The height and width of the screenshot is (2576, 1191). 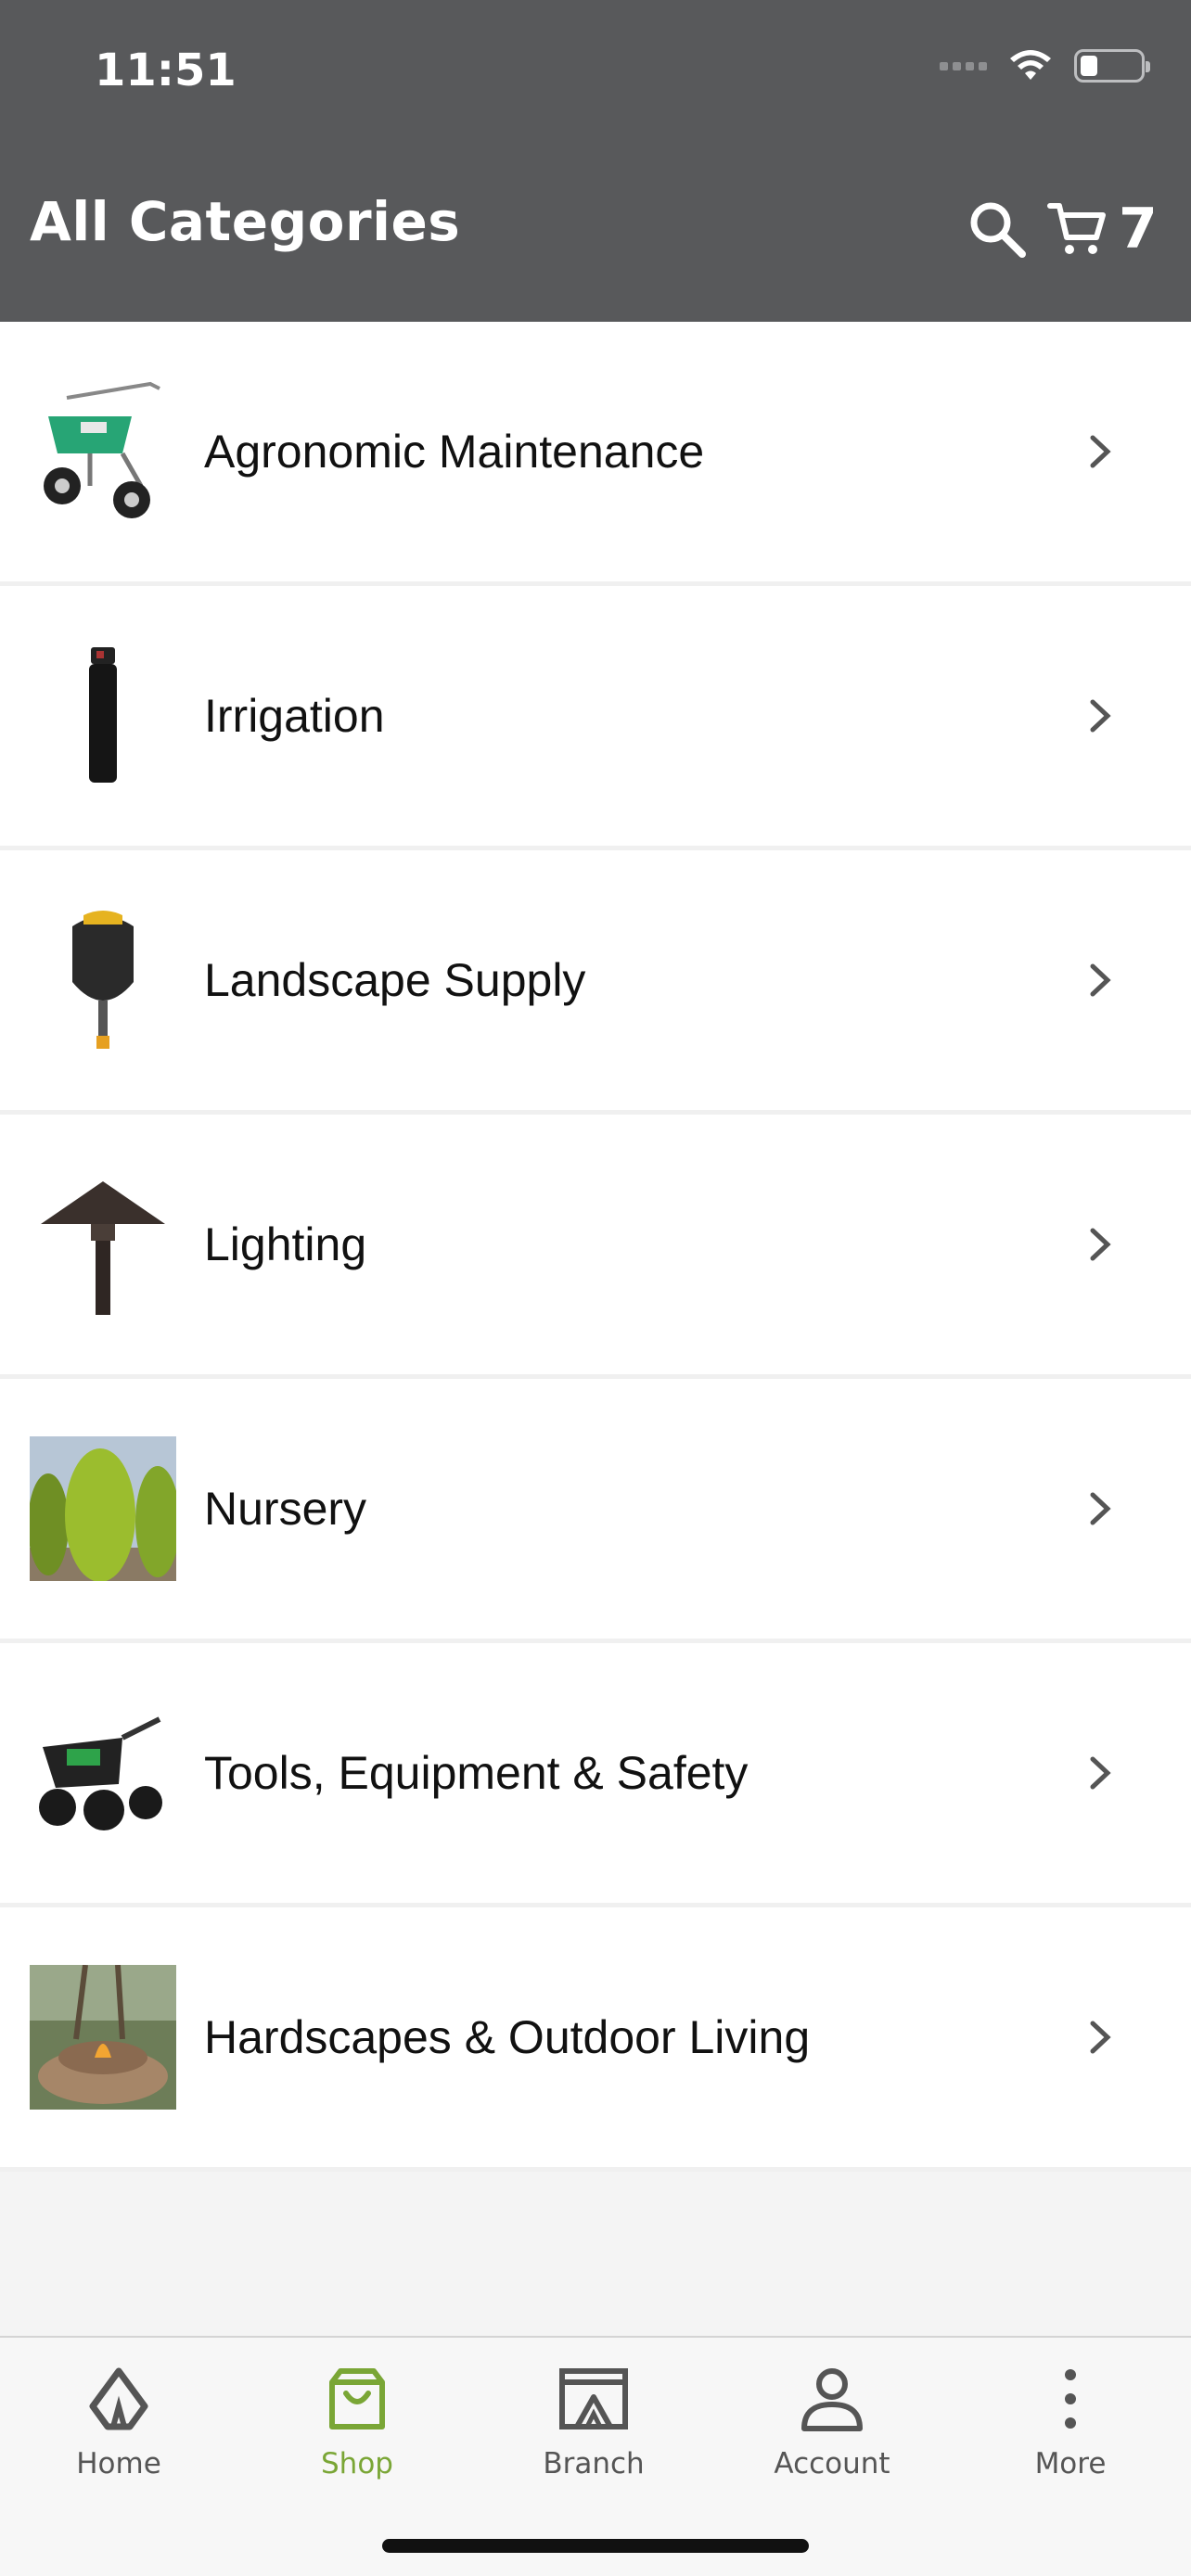 I want to click on category-row-lighting: Lighting, so click(x=595, y=1247).